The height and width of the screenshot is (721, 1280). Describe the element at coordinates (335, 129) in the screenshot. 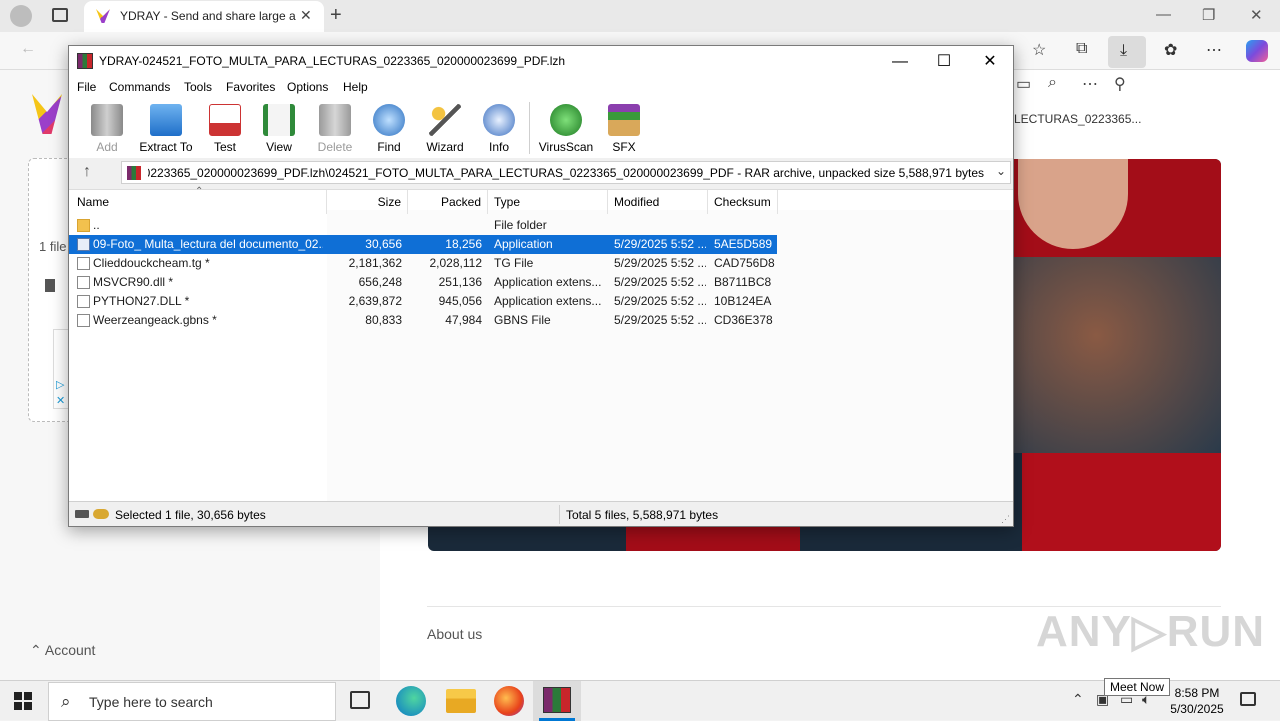

I see `delete-button: Delete` at that location.